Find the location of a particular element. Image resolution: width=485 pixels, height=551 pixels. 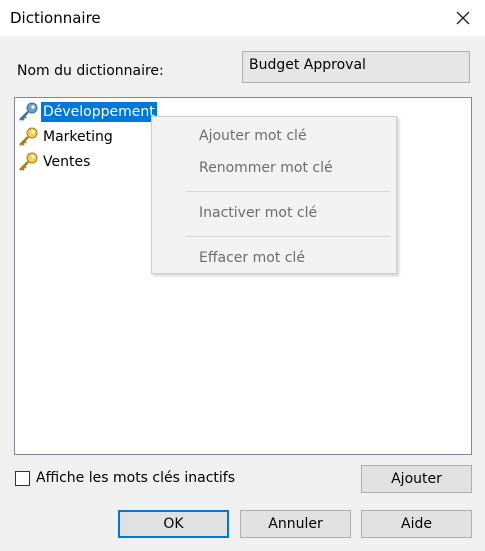

menu-item-inactivate-keyword: Inactiver mot clé is located at coordinates (274, 213).